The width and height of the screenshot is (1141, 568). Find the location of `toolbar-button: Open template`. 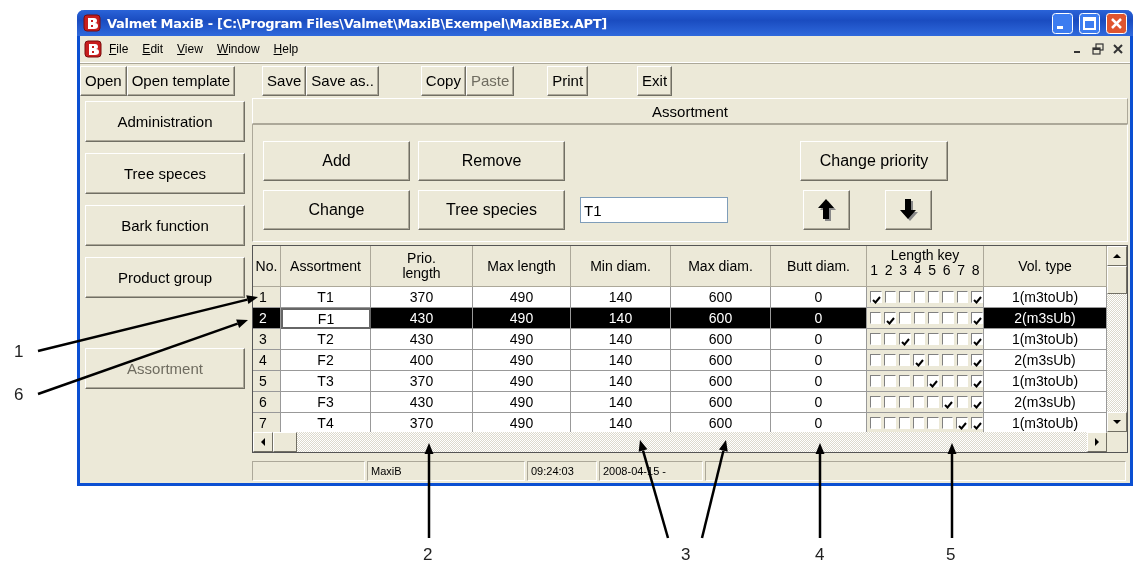

toolbar-button: Open template is located at coordinates (181, 80).